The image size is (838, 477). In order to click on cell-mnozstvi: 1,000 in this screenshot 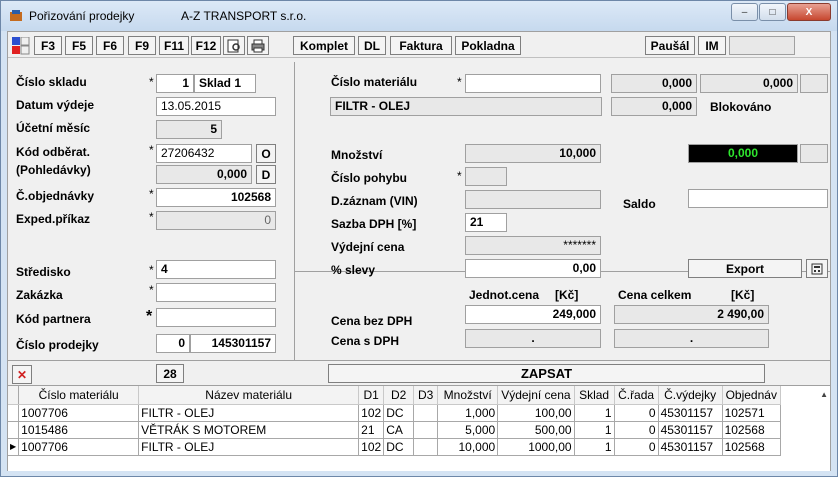, I will do `click(468, 413)`.